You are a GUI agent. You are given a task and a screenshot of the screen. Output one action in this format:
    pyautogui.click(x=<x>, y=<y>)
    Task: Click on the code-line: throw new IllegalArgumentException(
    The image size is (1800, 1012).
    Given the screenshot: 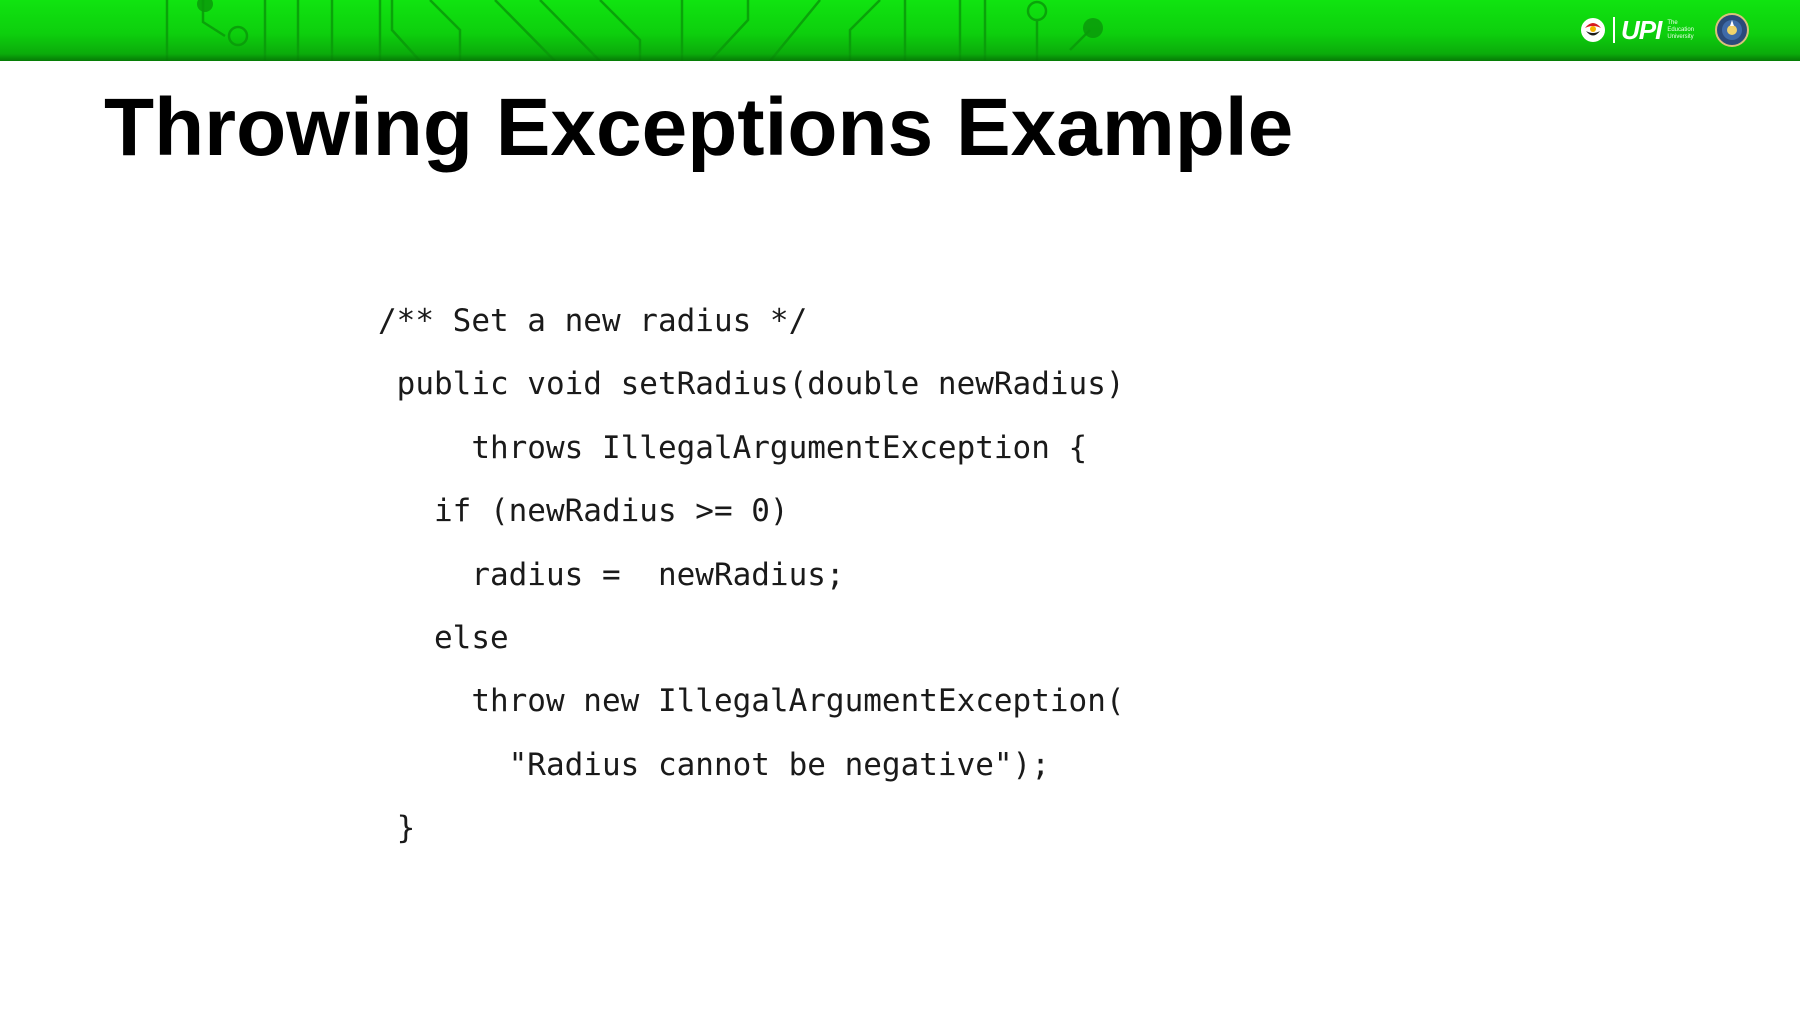 What is the action you would take?
    pyautogui.click(x=751, y=701)
    